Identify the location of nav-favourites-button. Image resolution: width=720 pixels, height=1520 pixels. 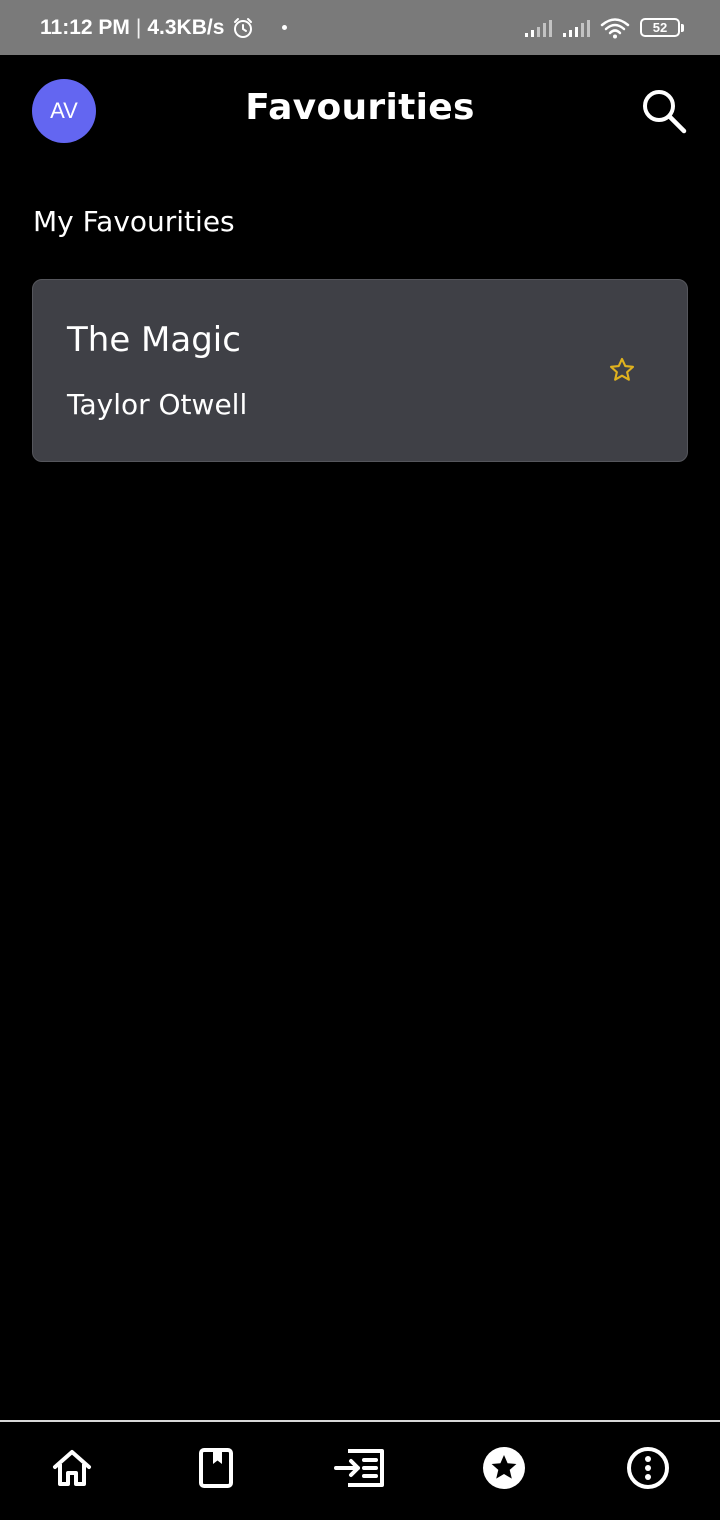
(504, 1470).